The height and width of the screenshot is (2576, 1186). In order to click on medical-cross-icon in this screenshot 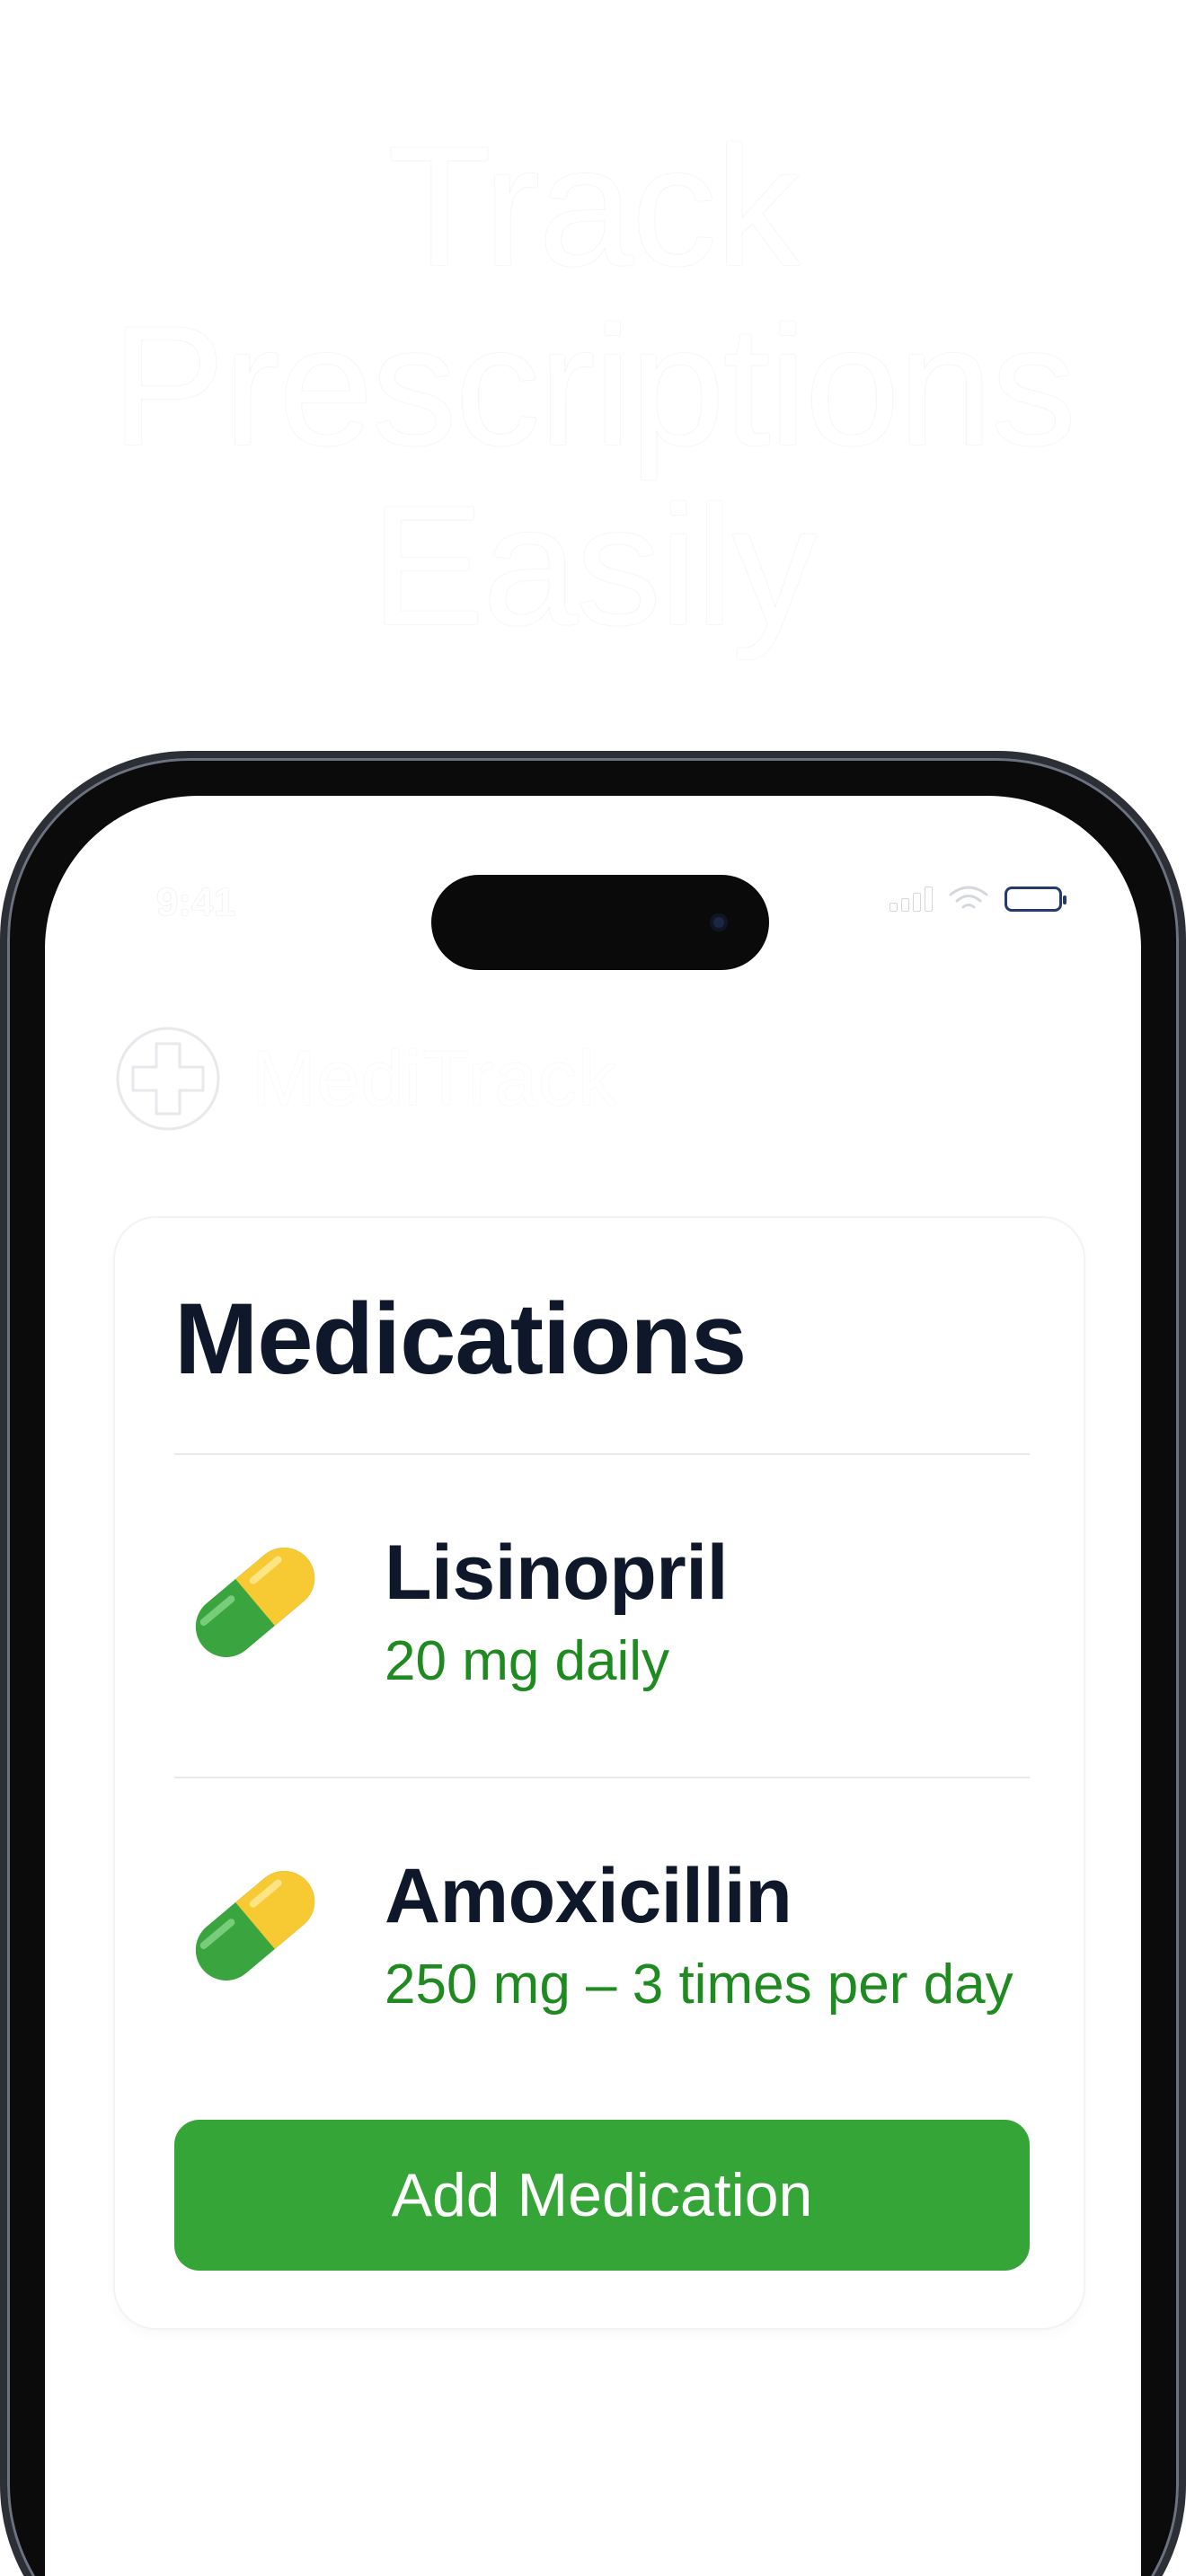, I will do `click(168, 1079)`.